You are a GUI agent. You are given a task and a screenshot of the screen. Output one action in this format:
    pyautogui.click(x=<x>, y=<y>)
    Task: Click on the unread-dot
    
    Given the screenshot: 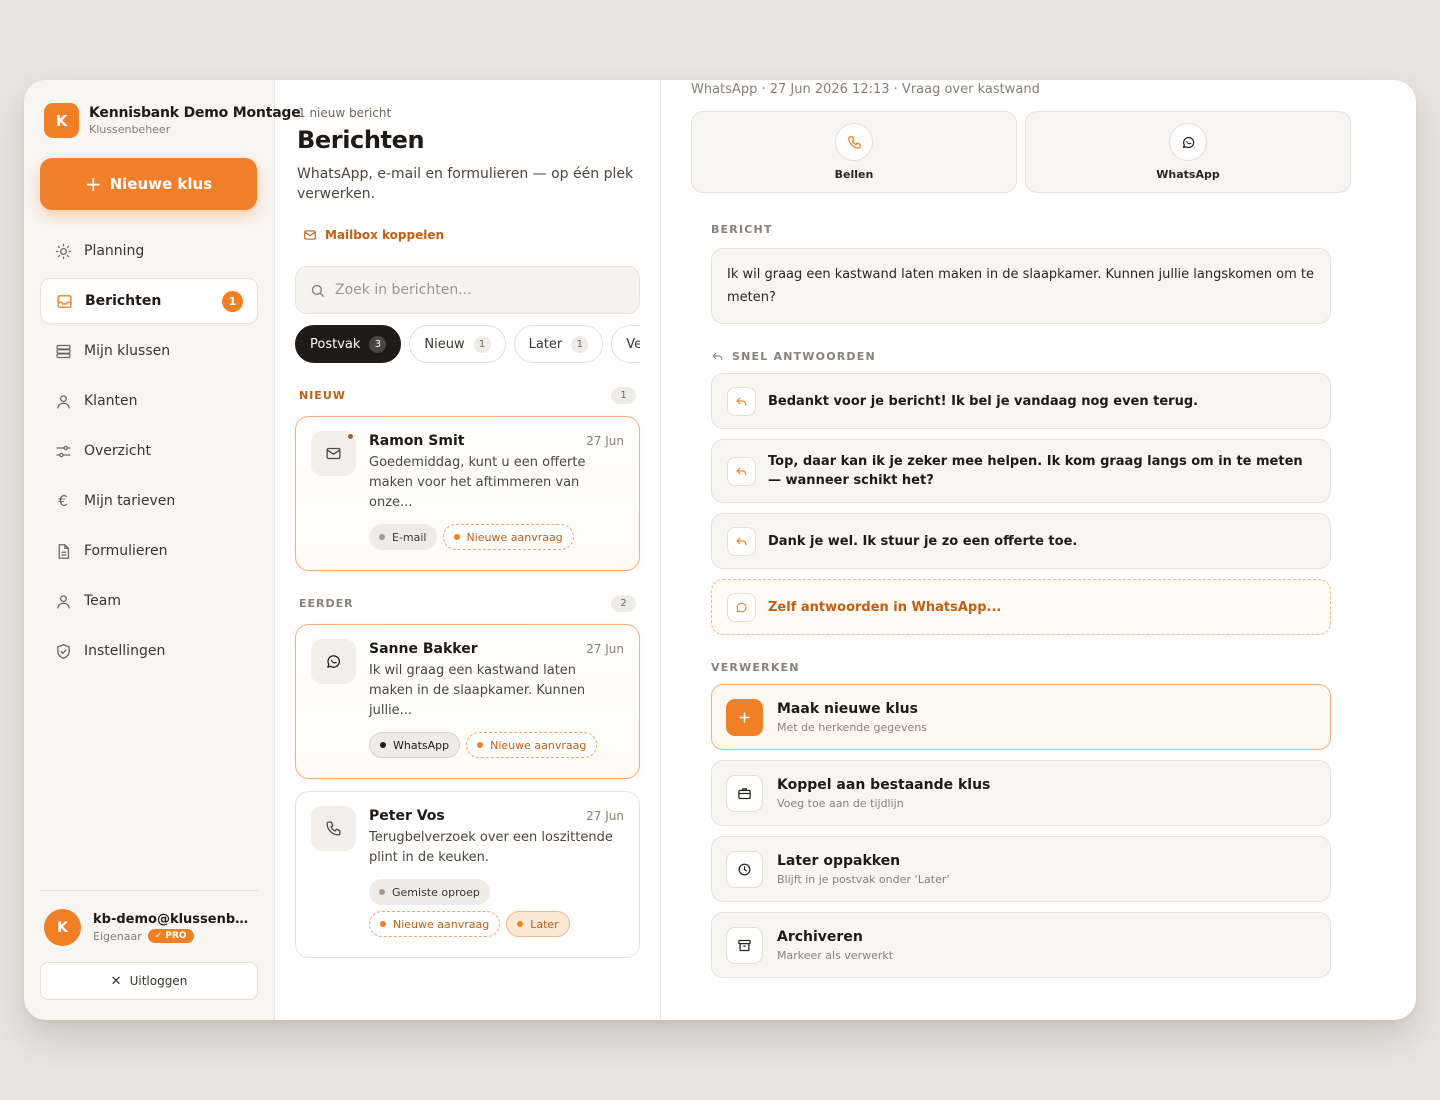 What is the action you would take?
    pyautogui.click(x=350, y=436)
    